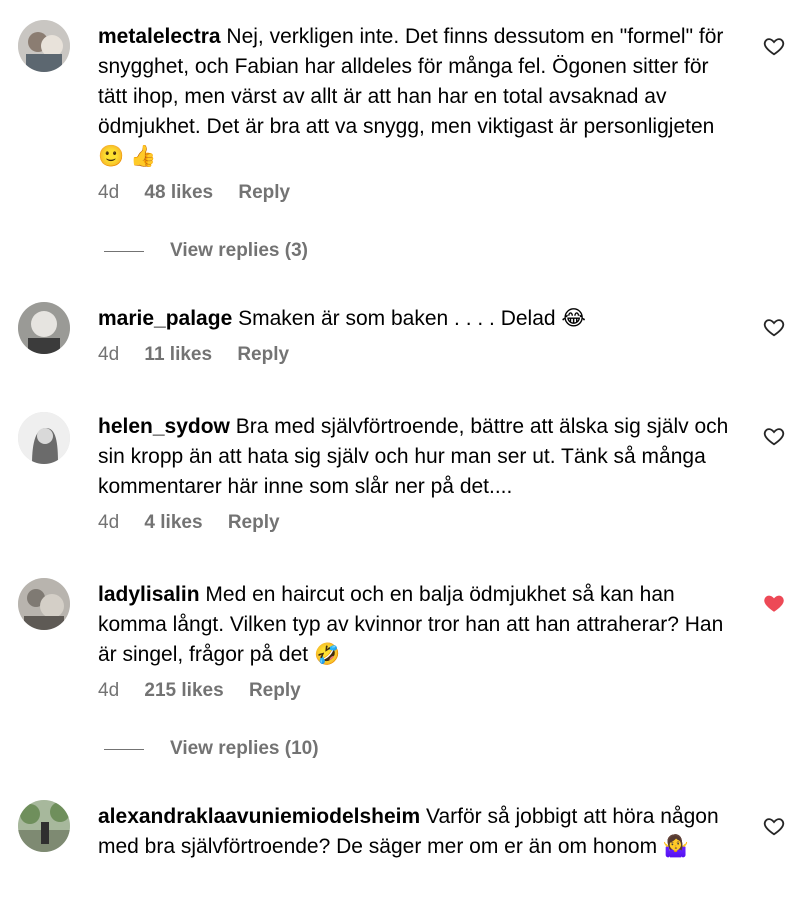 The image size is (800, 900). Describe the element at coordinates (244, 749) in the screenshot. I see `view-replies-label: View replies (10)` at that location.